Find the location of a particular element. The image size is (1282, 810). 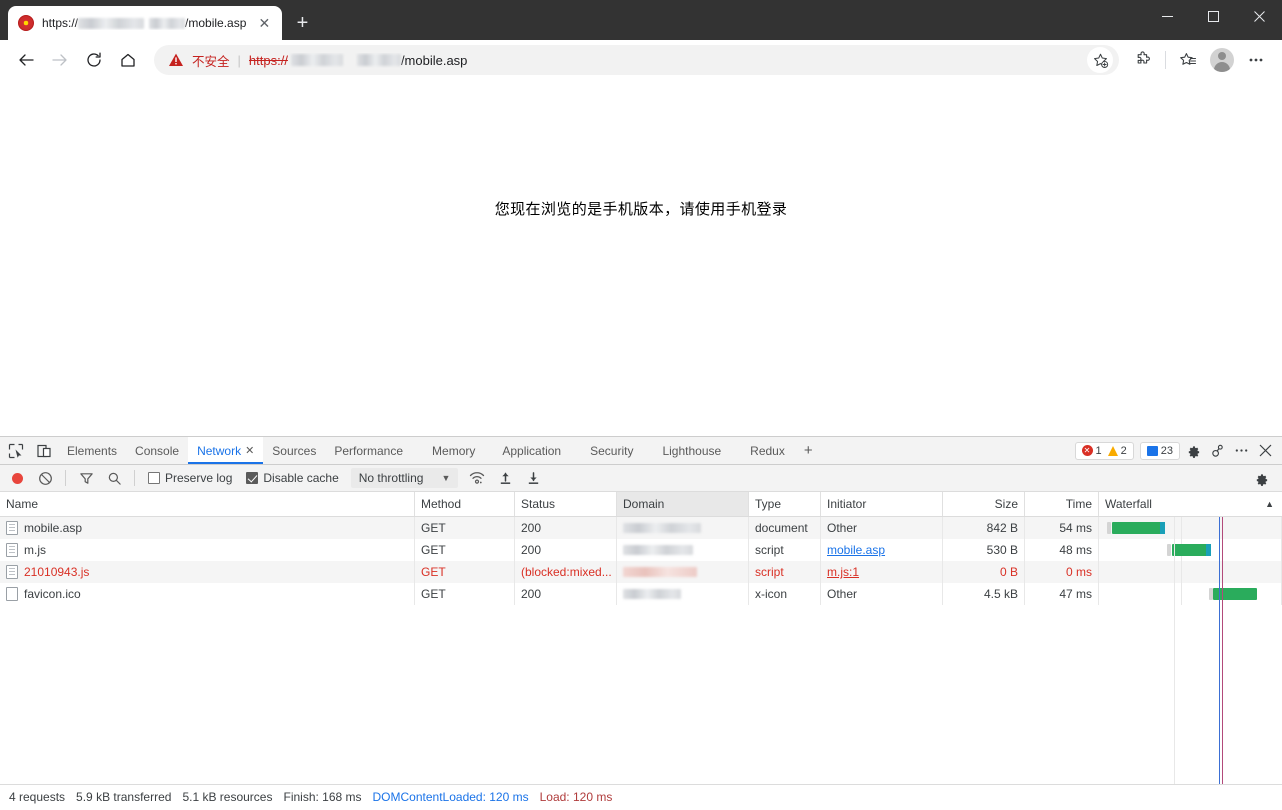

tab-title-suffix: /mobile.asp is located at coordinates (216, 23).